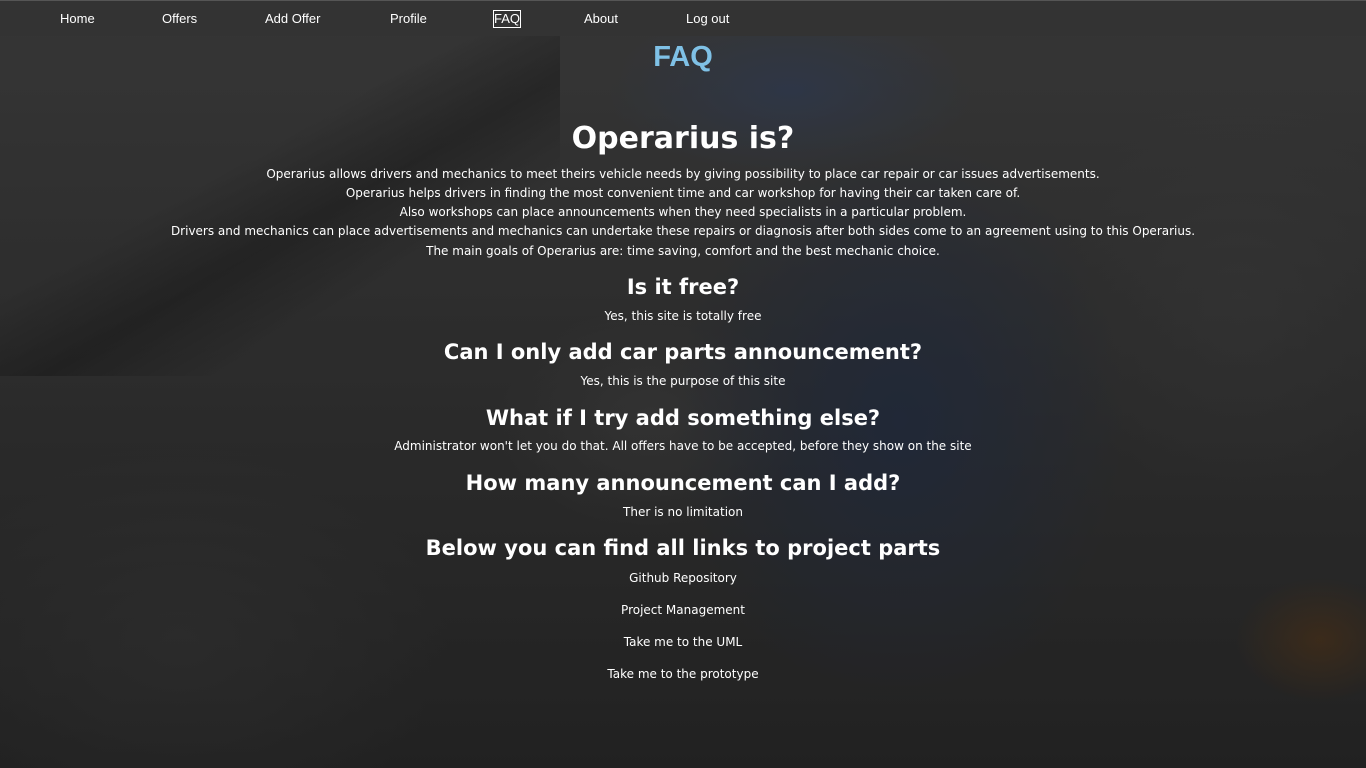 The width and height of the screenshot is (1366, 768). Describe the element at coordinates (507, 19) in the screenshot. I see `nav-faq: FAQ` at that location.